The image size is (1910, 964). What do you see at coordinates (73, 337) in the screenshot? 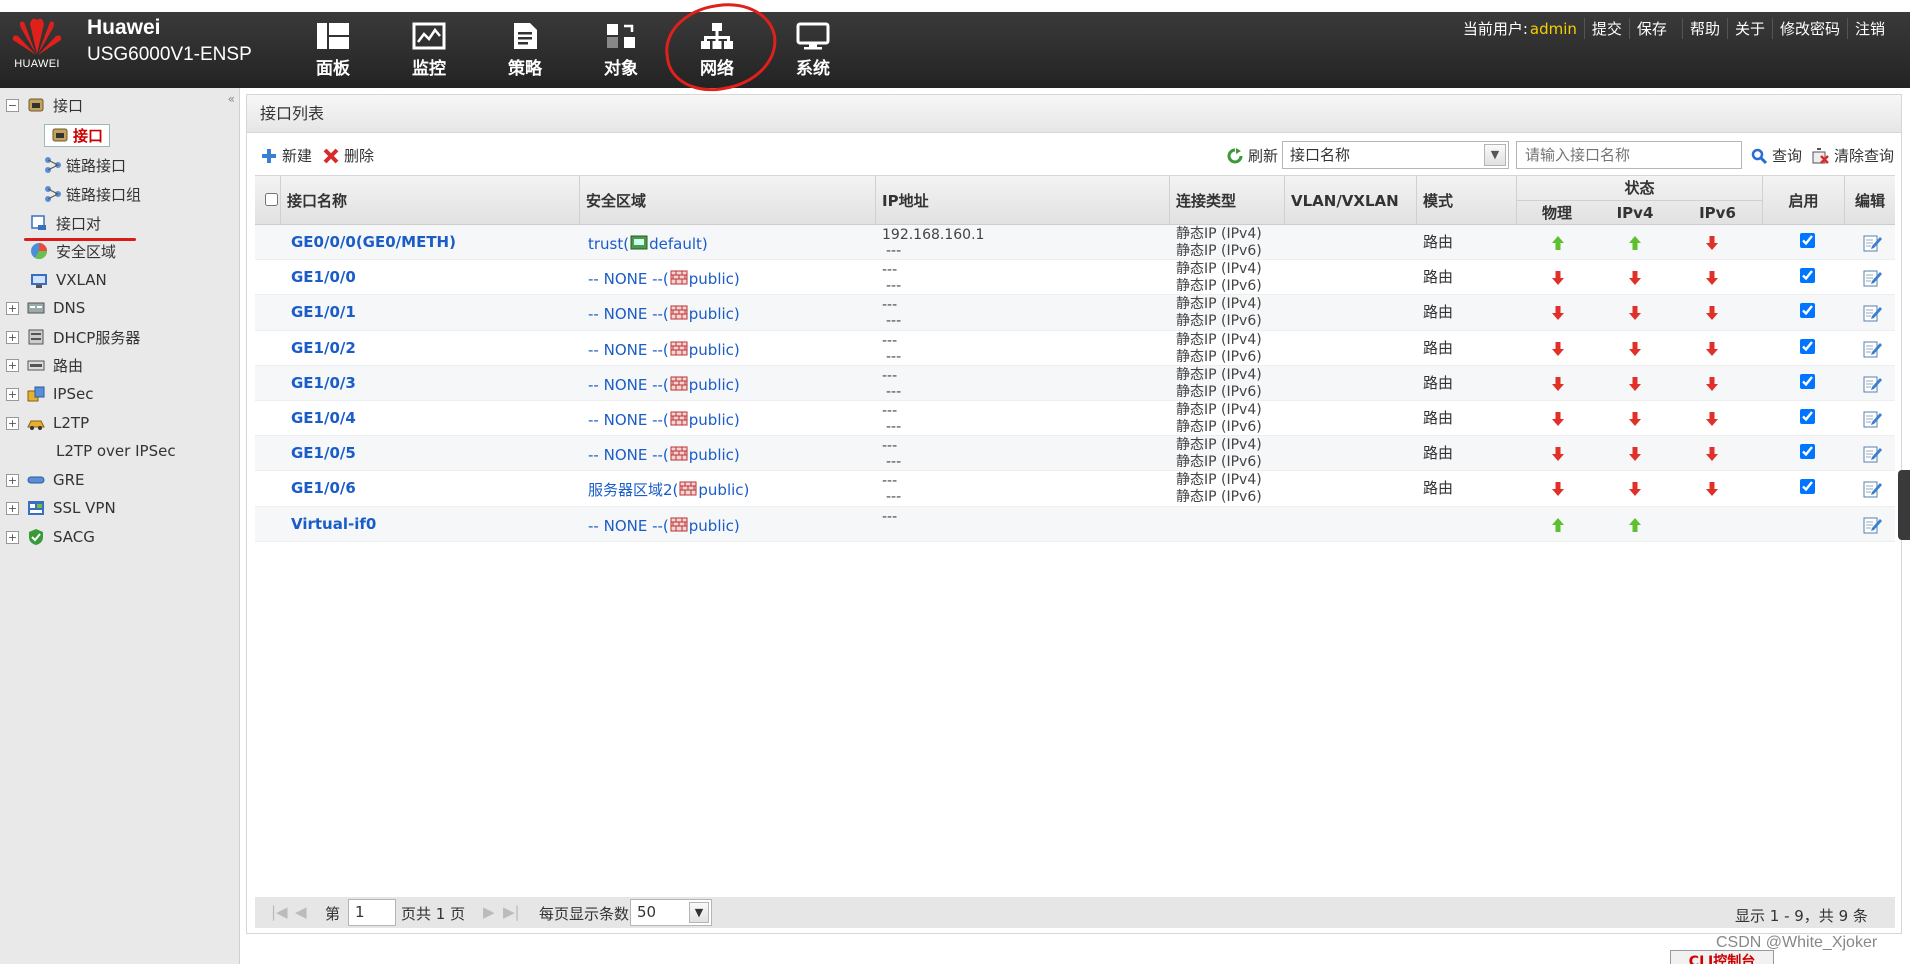
I see `sidebar-item-dhcp-server: + DHCP服务器` at bounding box center [73, 337].